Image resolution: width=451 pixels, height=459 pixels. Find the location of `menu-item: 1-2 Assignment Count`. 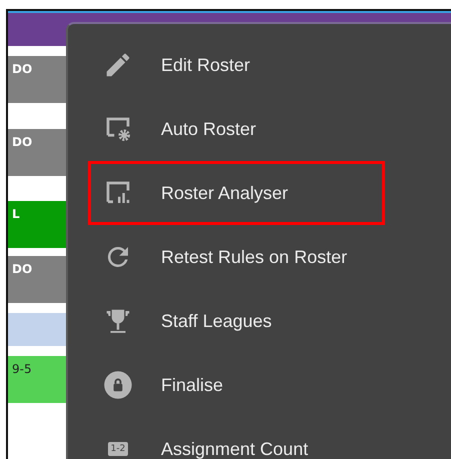

menu-item: 1-2 Assignment Count is located at coordinates (236, 438).